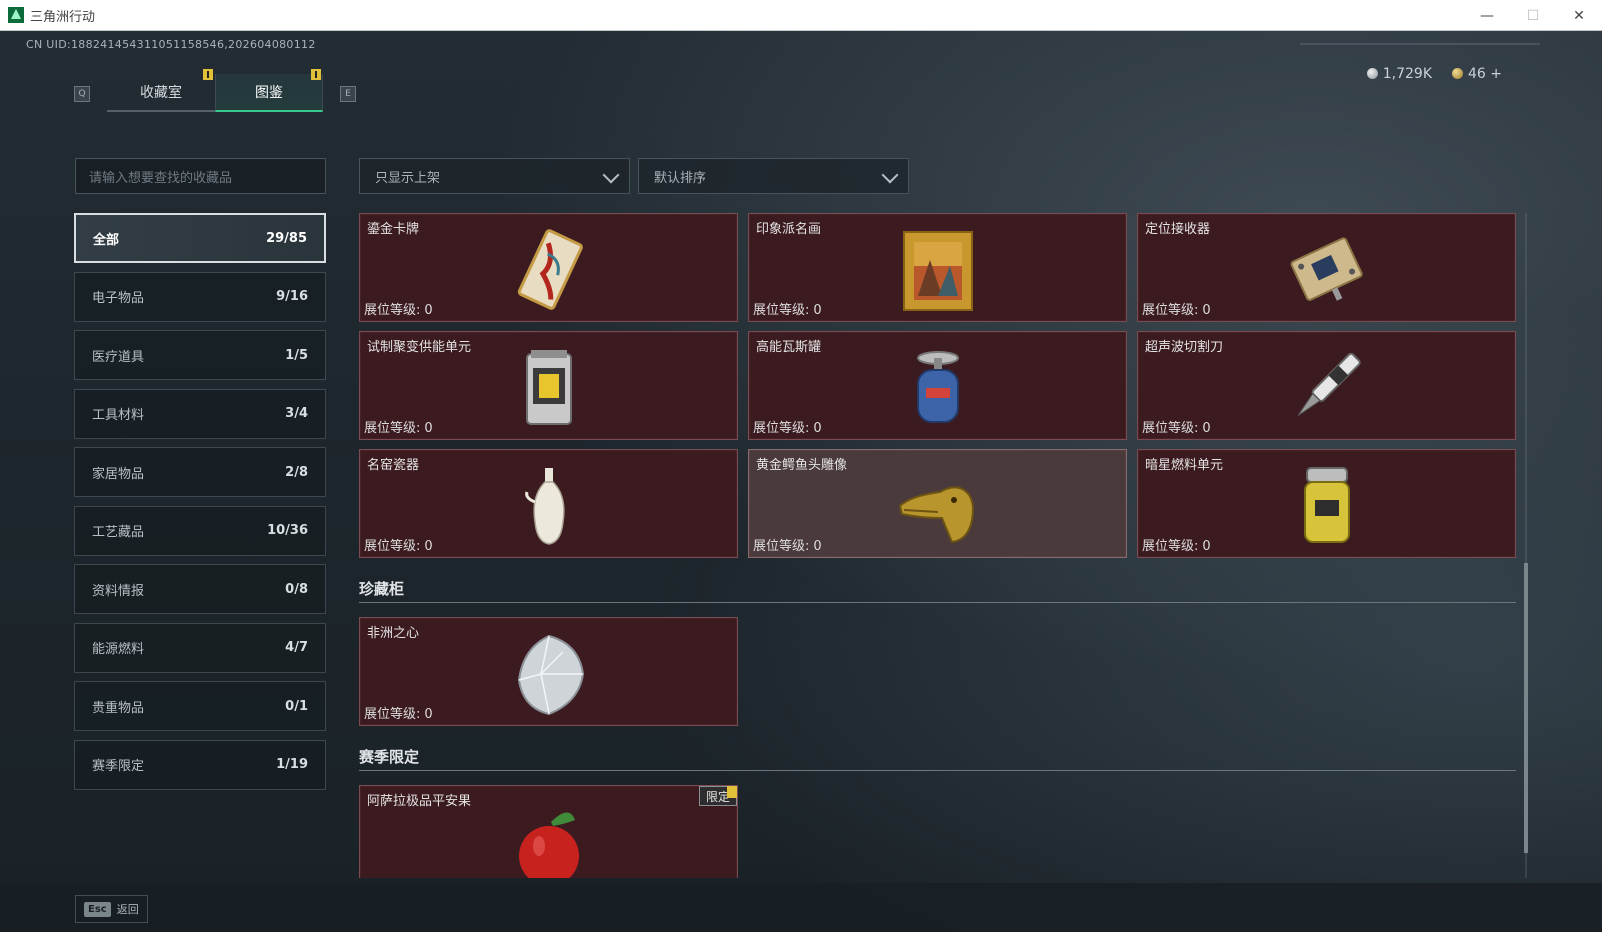 The image size is (1602, 932). What do you see at coordinates (408, 178) in the screenshot?
I see `shelf-filter-value: 只显示上架` at bounding box center [408, 178].